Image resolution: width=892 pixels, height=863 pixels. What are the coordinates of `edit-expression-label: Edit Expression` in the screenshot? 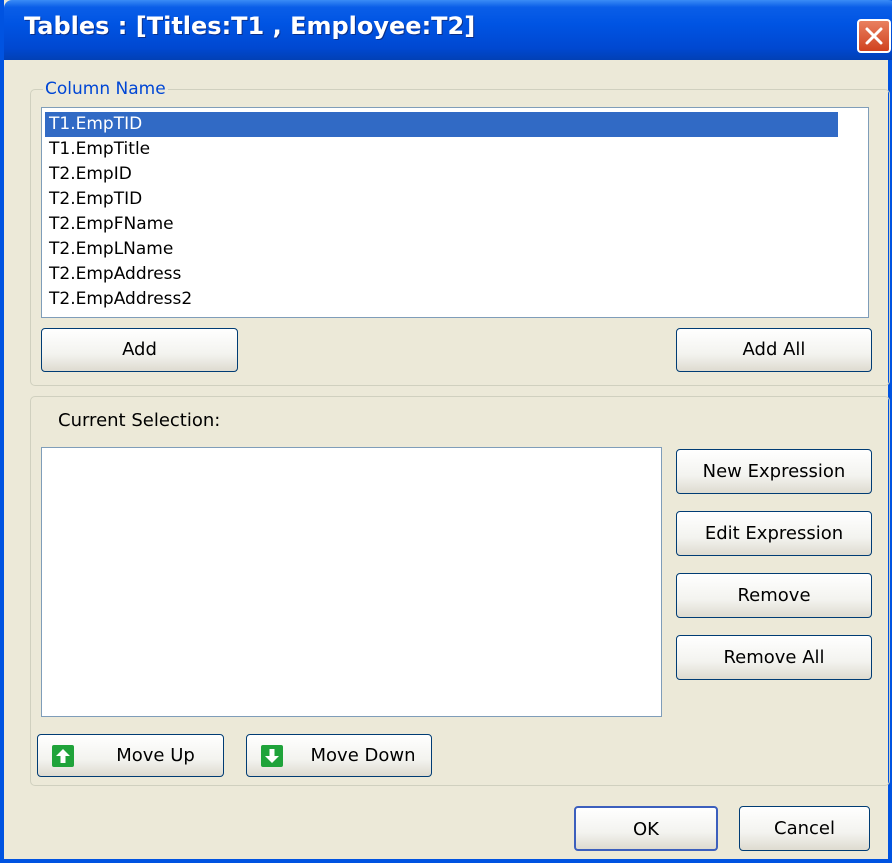 It's located at (774, 533).